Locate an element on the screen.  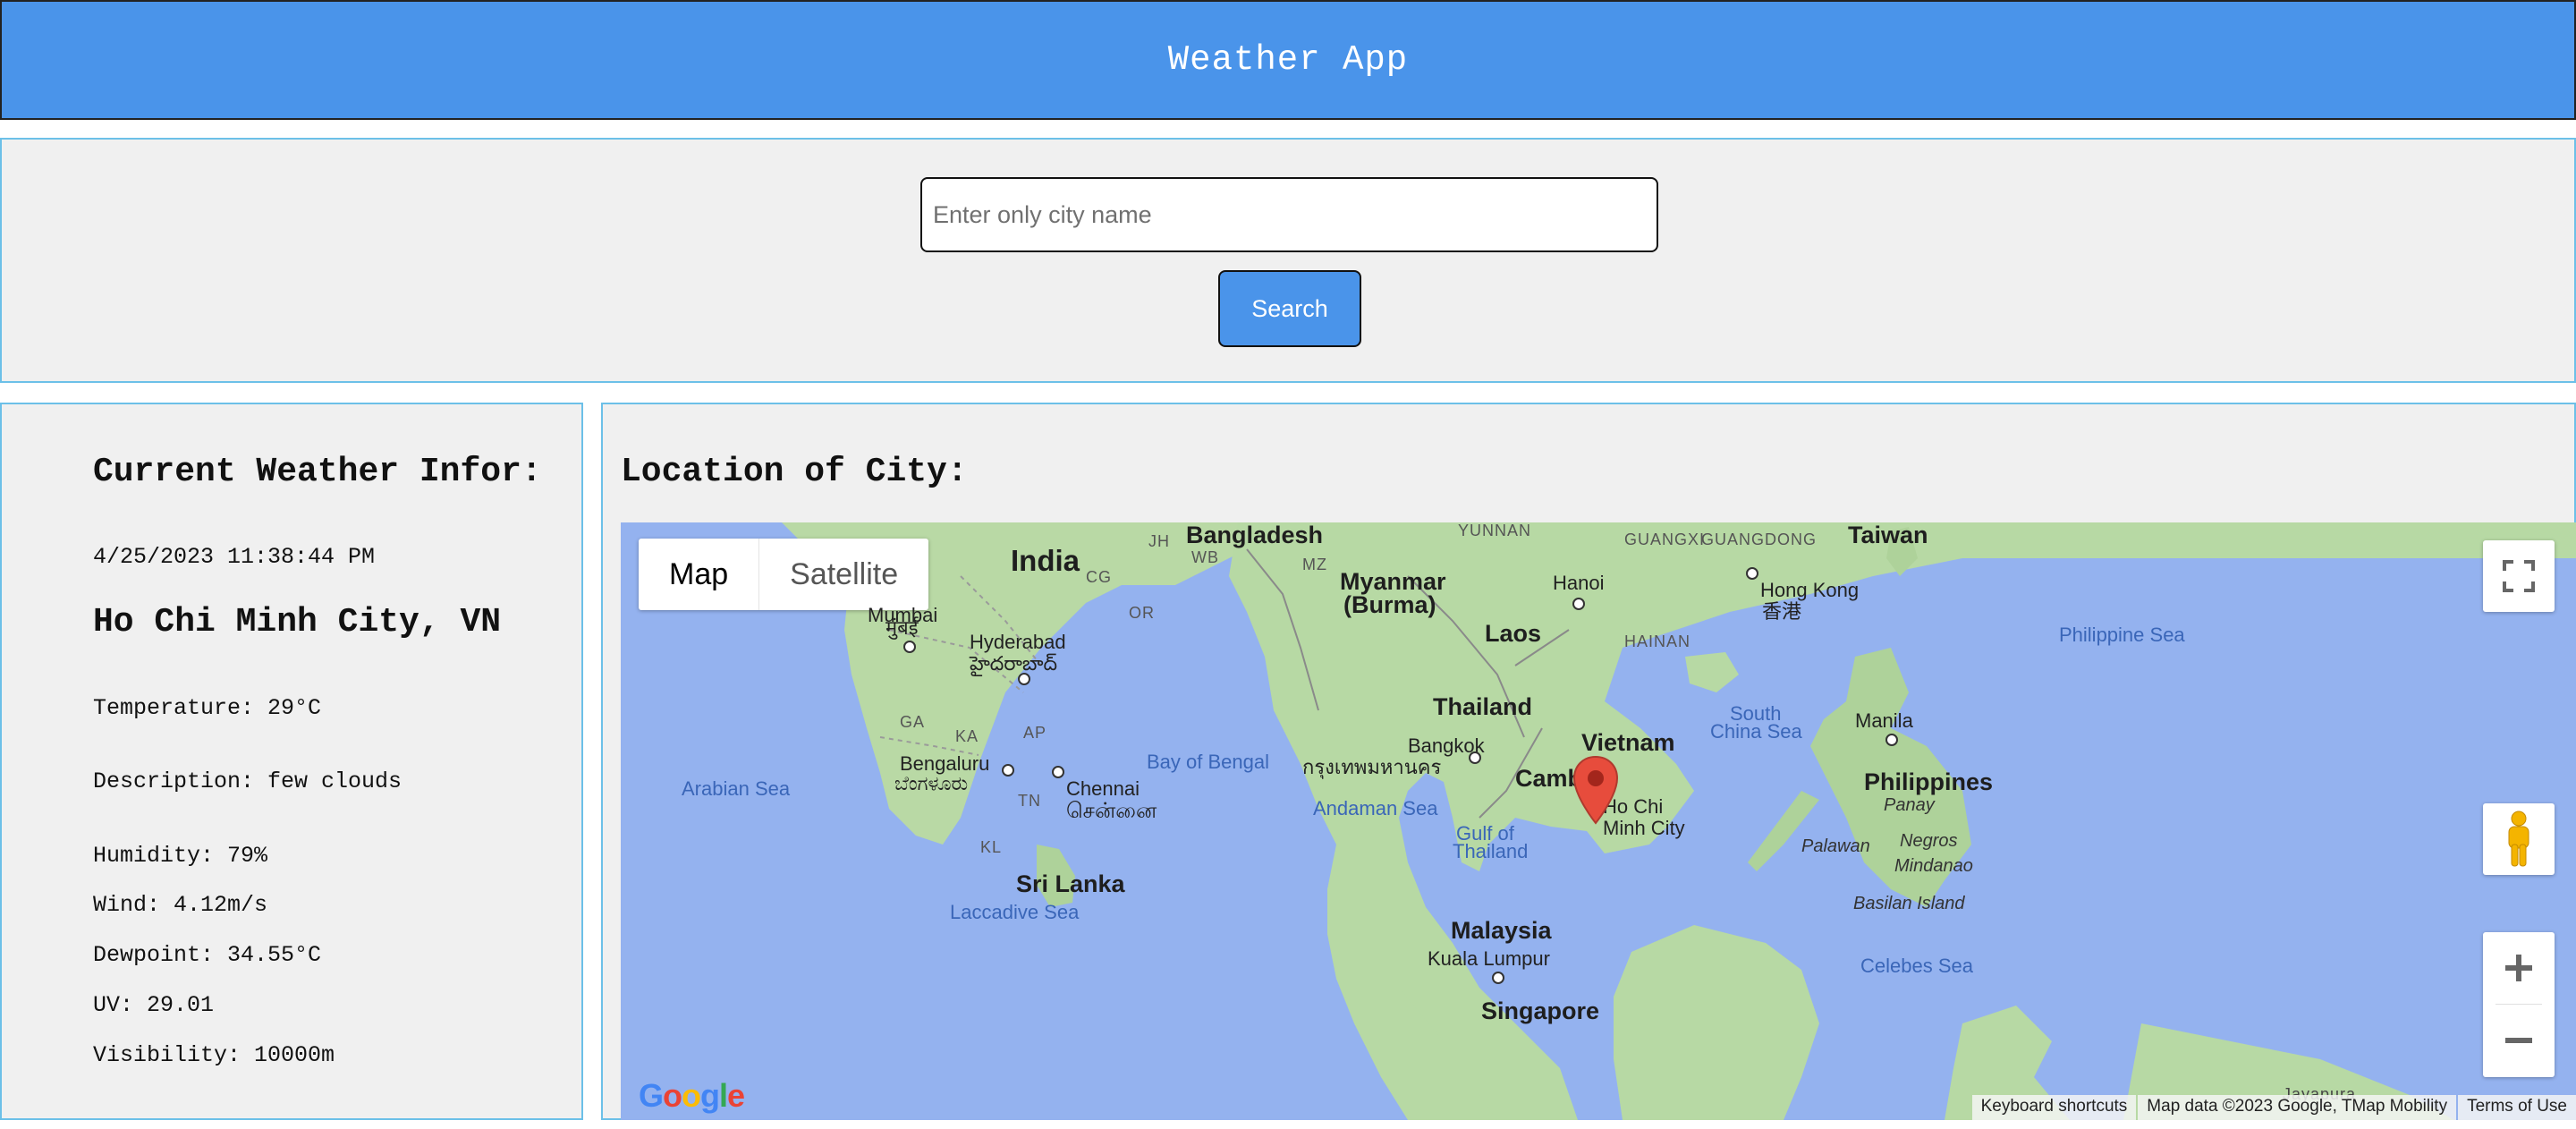
map-label-negros: Negros is located at coordinates (1929, 841).